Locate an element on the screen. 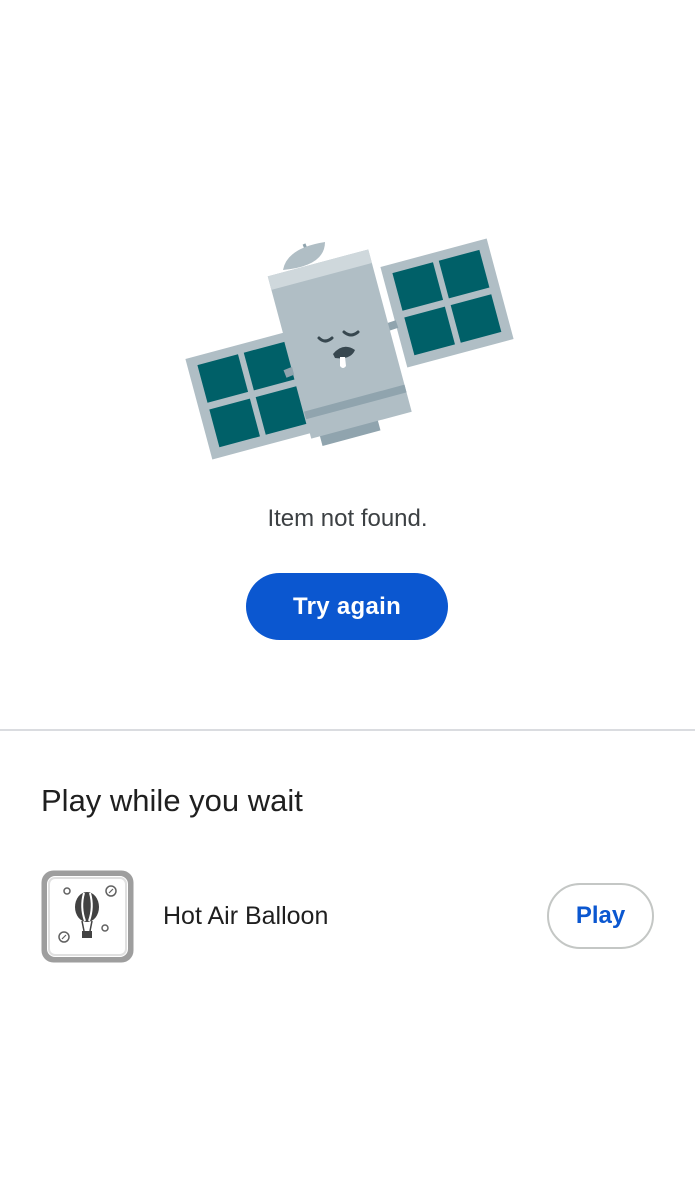  try-again-button: Try again is located at coordinates (347, 606).